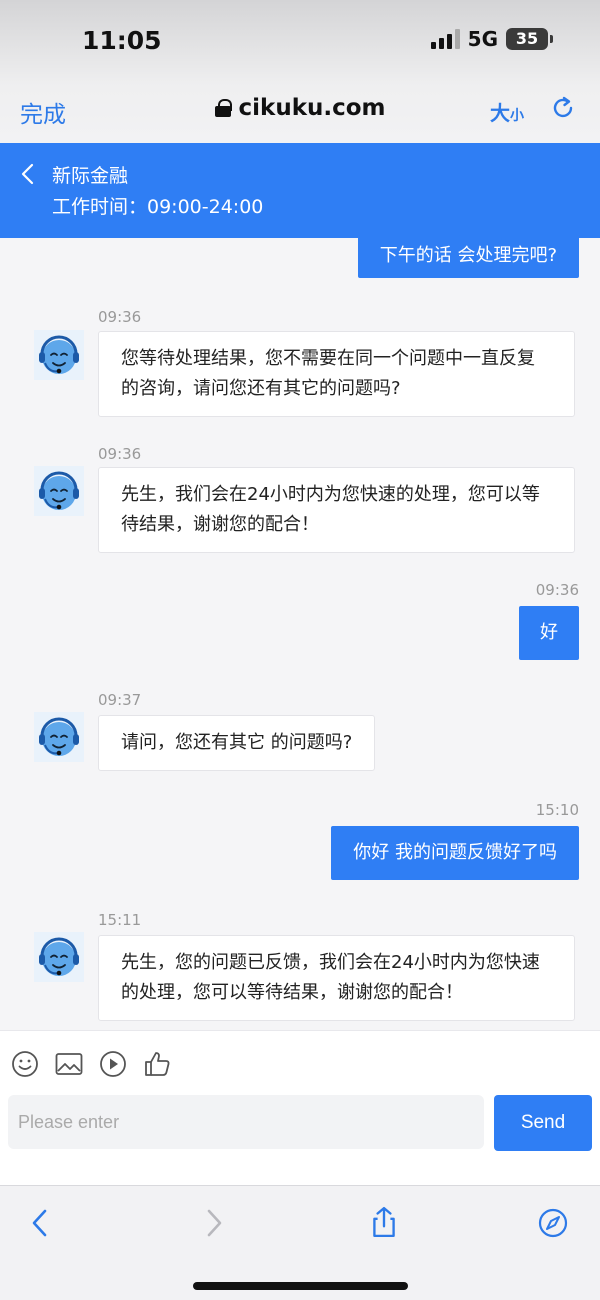  I want to click on battery-icon: 35, so click(529, 39).